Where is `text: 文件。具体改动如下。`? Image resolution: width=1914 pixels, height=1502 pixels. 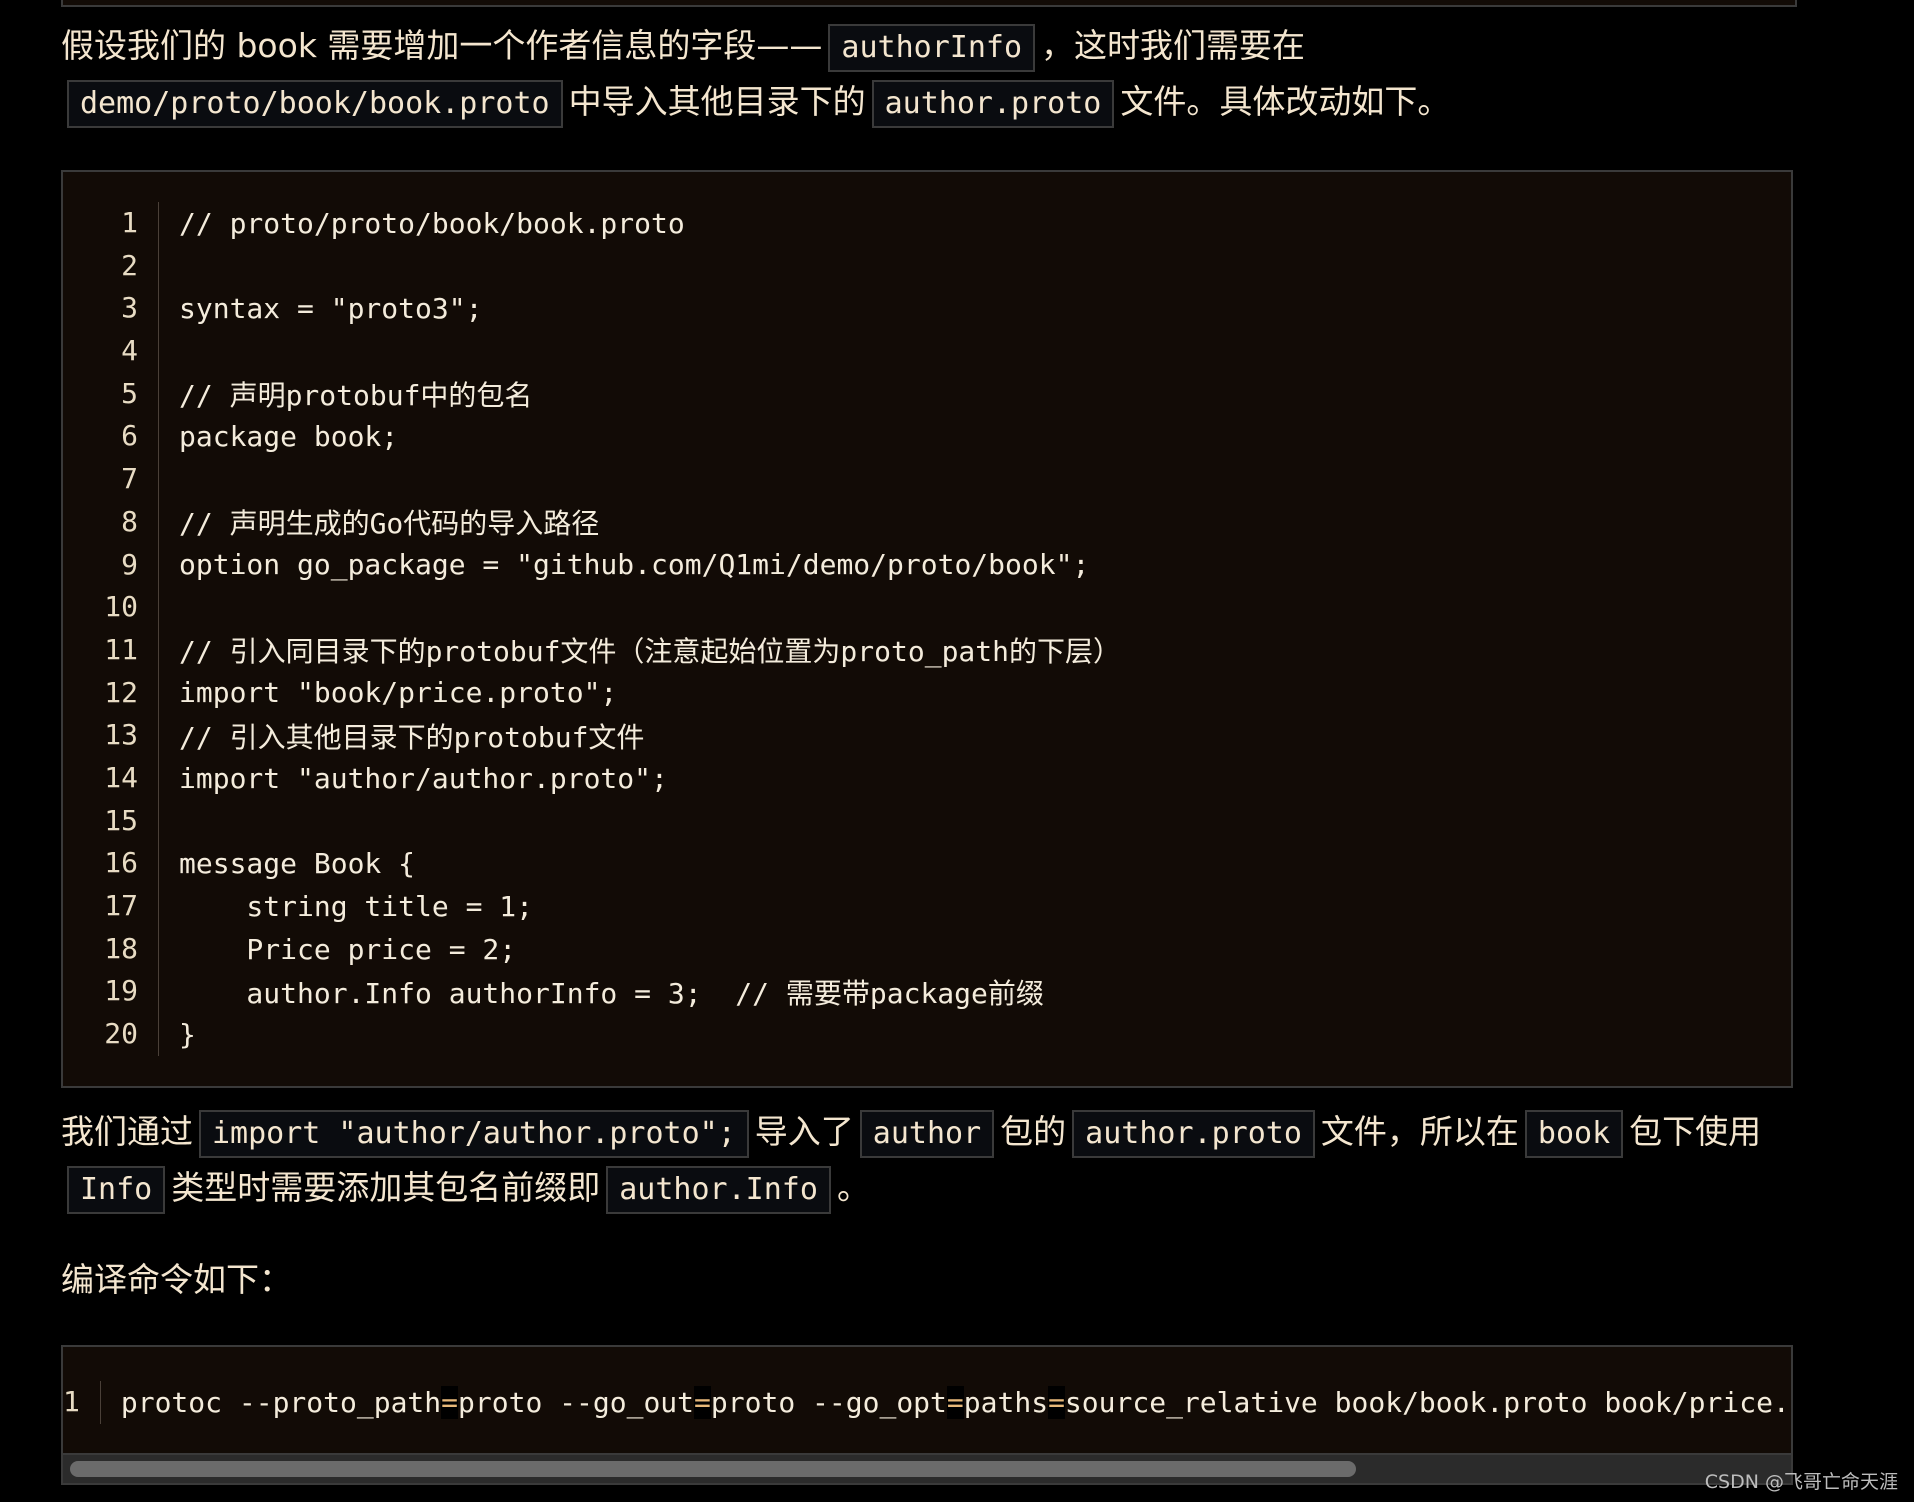
text: 文件。具体改动如下。 is located at coordinates (1285, 101).